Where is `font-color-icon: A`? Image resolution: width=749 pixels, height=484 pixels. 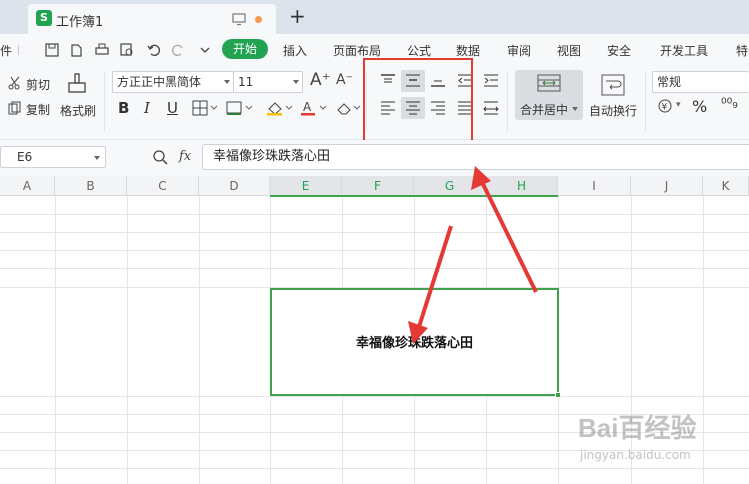 font-color-icon: A is located at coordinates (314, 108).